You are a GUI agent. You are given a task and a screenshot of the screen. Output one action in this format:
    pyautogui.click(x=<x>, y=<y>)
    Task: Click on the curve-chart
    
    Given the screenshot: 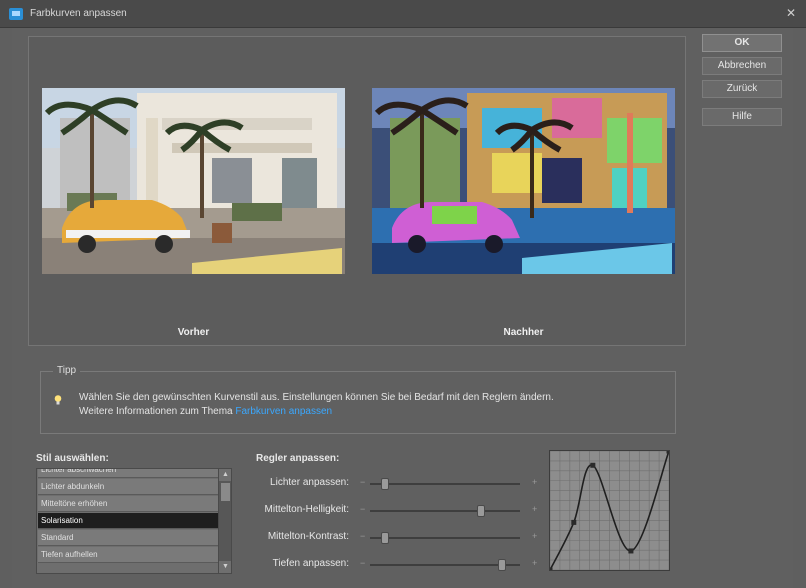 What is the action you would take?
    pyautogui.click(x=609, y=510)
    